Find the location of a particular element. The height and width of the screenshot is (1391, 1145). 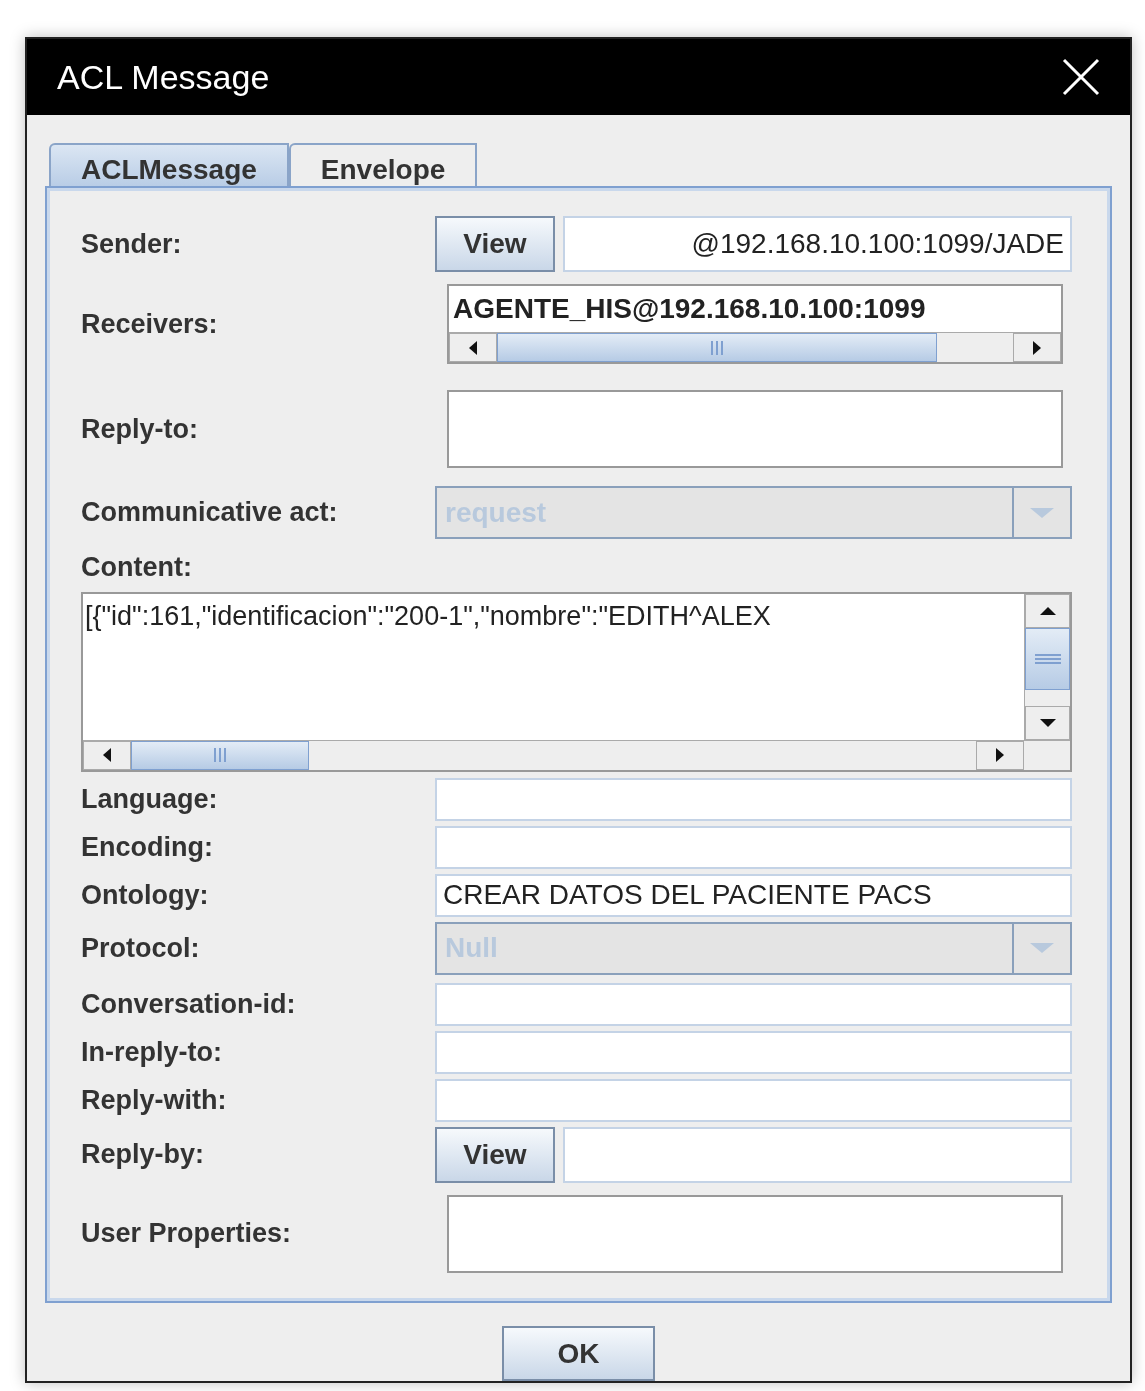

field-label: Reply-by: is located at coordinates (143, 1155).